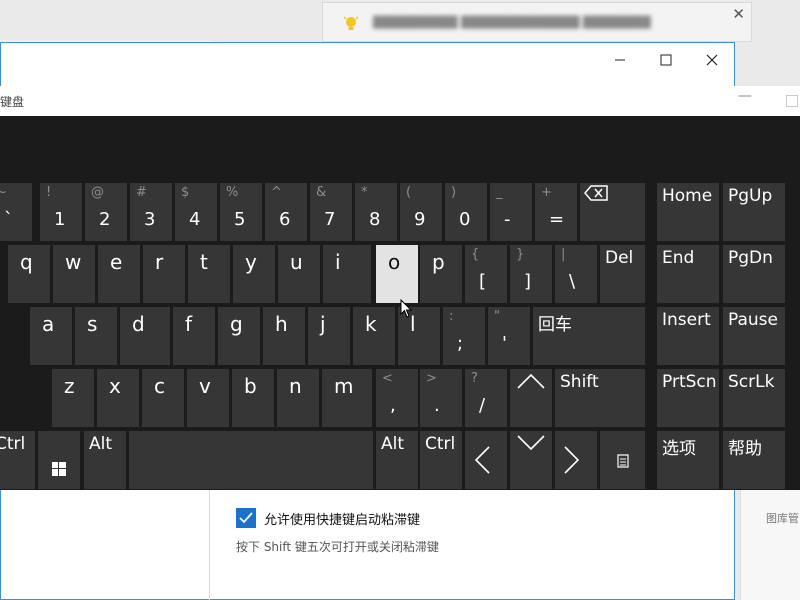 This screenshot has height=600, width=800. I want to click on key-shift-label: ?, so click(474, 378).